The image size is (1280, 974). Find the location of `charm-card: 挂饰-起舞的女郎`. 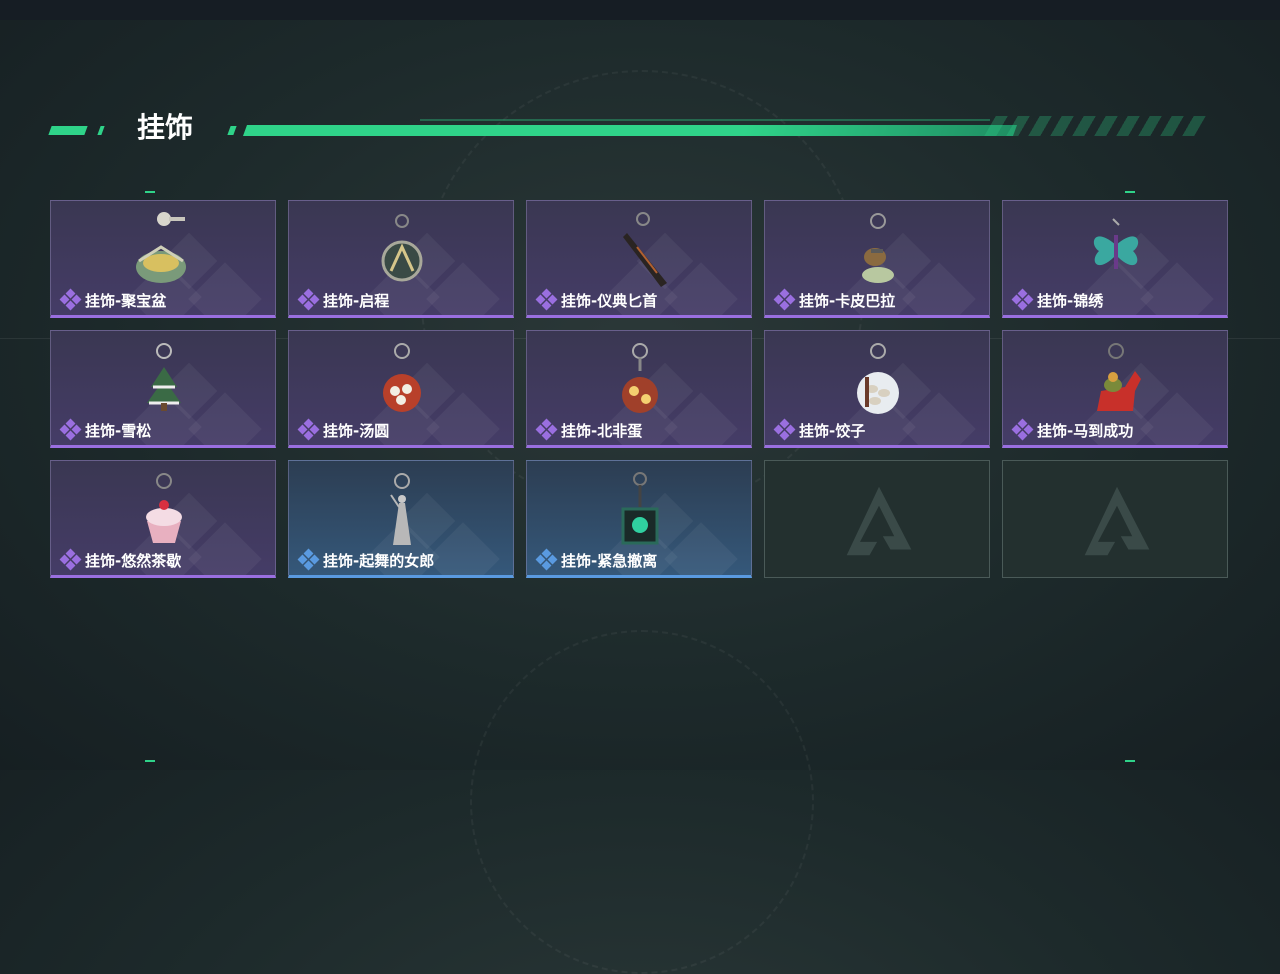

charm-card: 挂饰-起舞的女郎 is located at coordinates (401, 519).